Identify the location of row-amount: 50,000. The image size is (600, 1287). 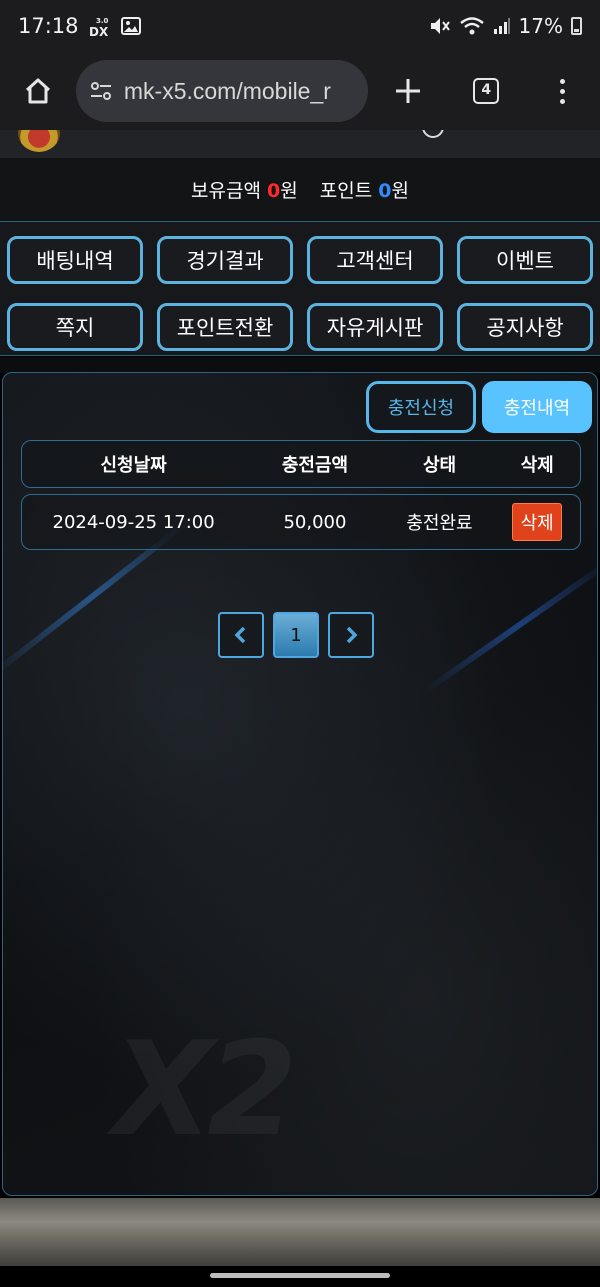
(315, 522).